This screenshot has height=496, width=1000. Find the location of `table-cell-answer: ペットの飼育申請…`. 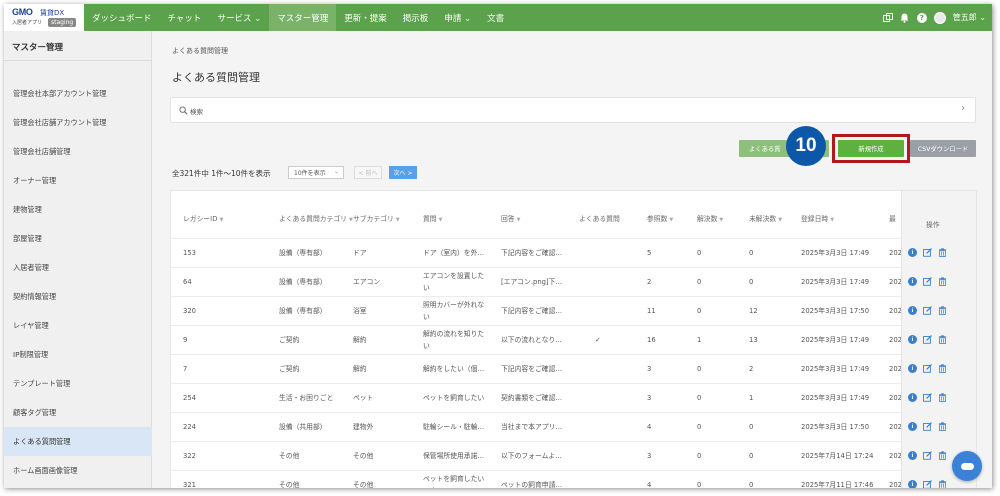

table-cell-answer: ペットの飼育申請… is located at coordinates (532, 484).